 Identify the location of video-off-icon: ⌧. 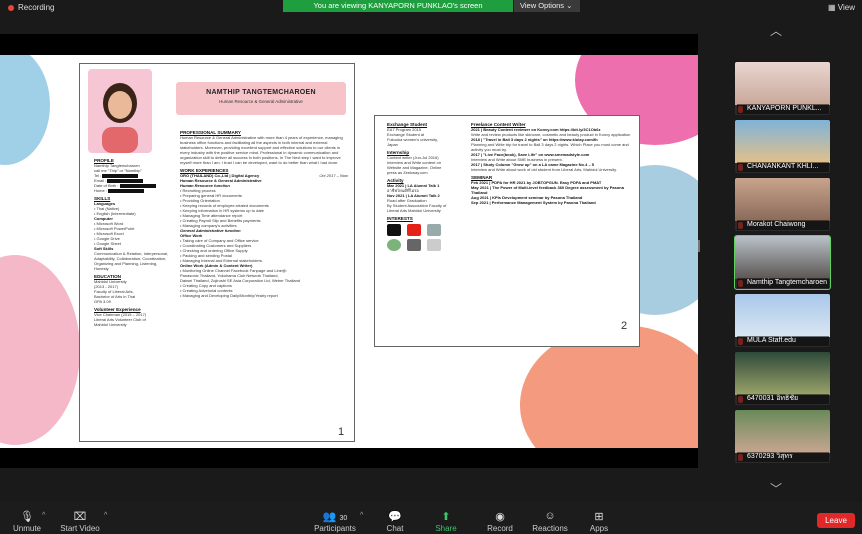
(80, 517).